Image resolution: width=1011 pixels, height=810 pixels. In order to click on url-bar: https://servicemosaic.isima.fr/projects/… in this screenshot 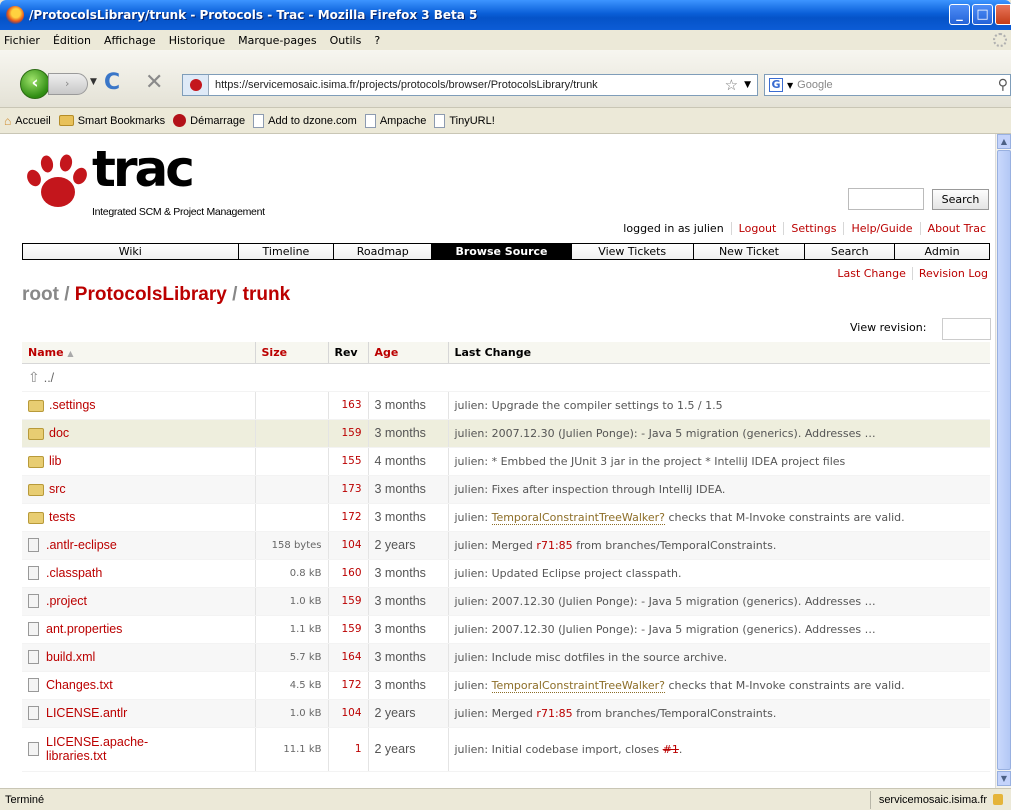, I will do `click(470, 85)`.